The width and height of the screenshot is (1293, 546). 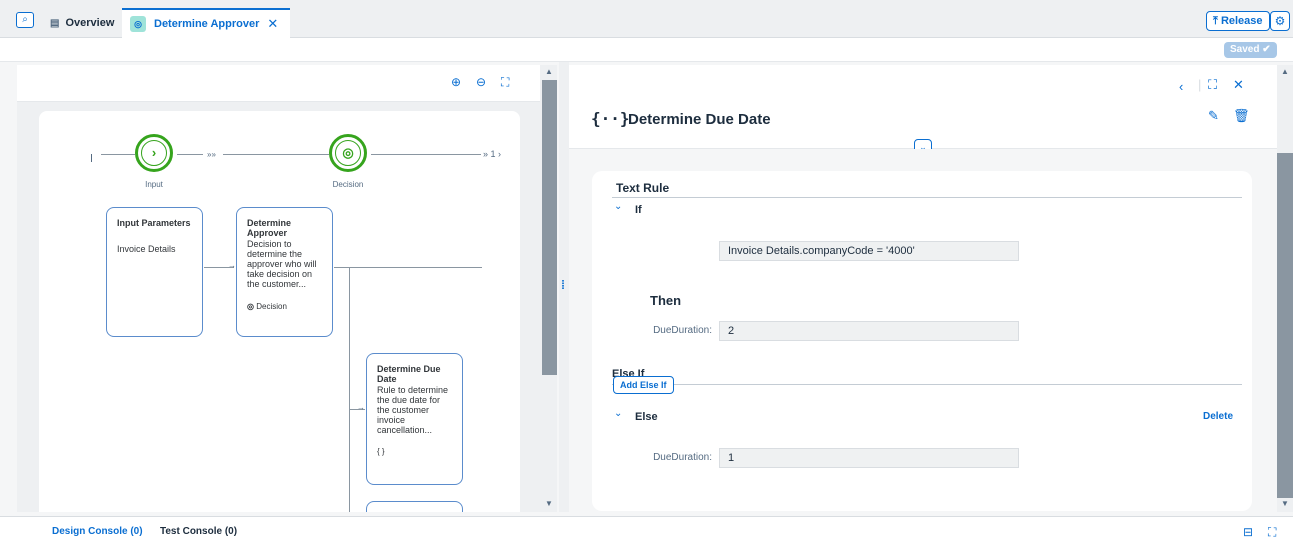 I want to click on release-label: Release, so click(x=1241, y=21).